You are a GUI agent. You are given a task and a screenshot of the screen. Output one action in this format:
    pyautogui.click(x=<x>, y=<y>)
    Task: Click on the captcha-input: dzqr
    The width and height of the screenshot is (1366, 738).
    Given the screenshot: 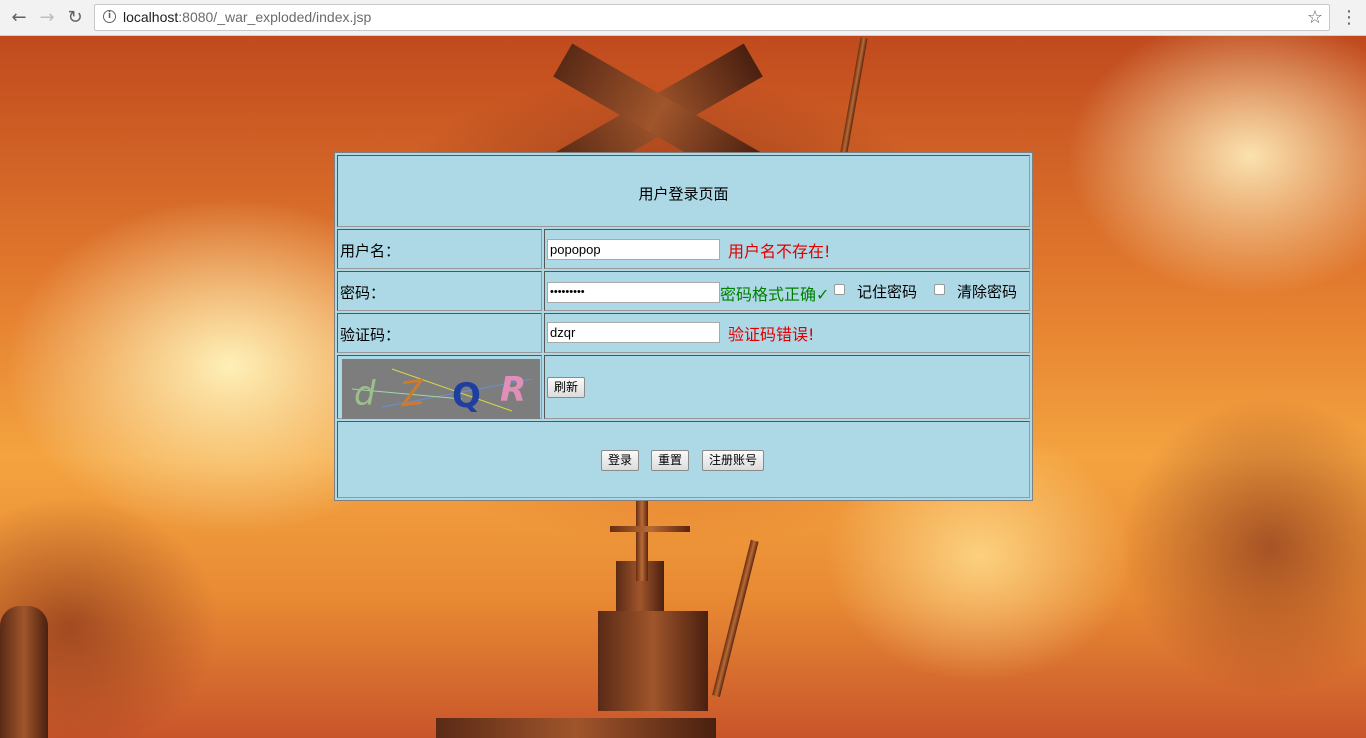 What is the action you would take?
    pyautogui.click(x=633, y=332)
    